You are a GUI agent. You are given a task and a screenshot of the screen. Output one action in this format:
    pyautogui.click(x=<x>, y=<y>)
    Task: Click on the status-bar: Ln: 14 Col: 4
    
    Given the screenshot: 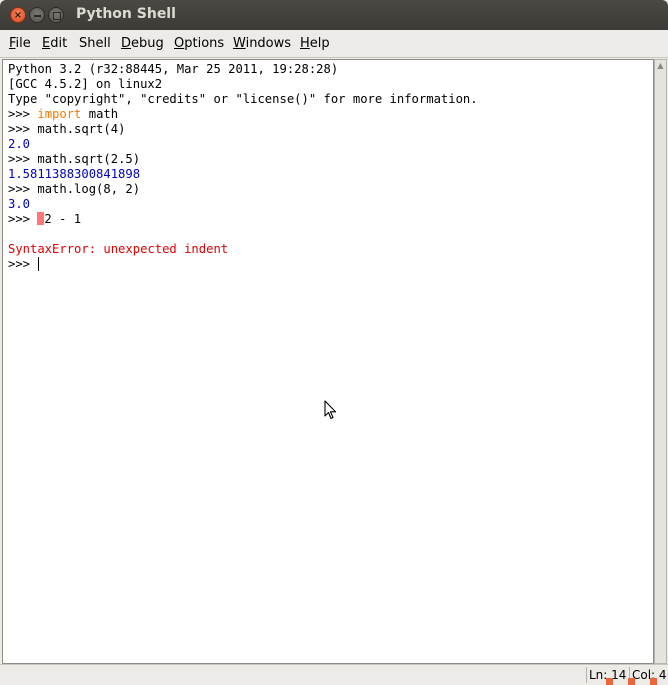 What is the action you would take?
    pyautogui.click(x=334, y=674)
    